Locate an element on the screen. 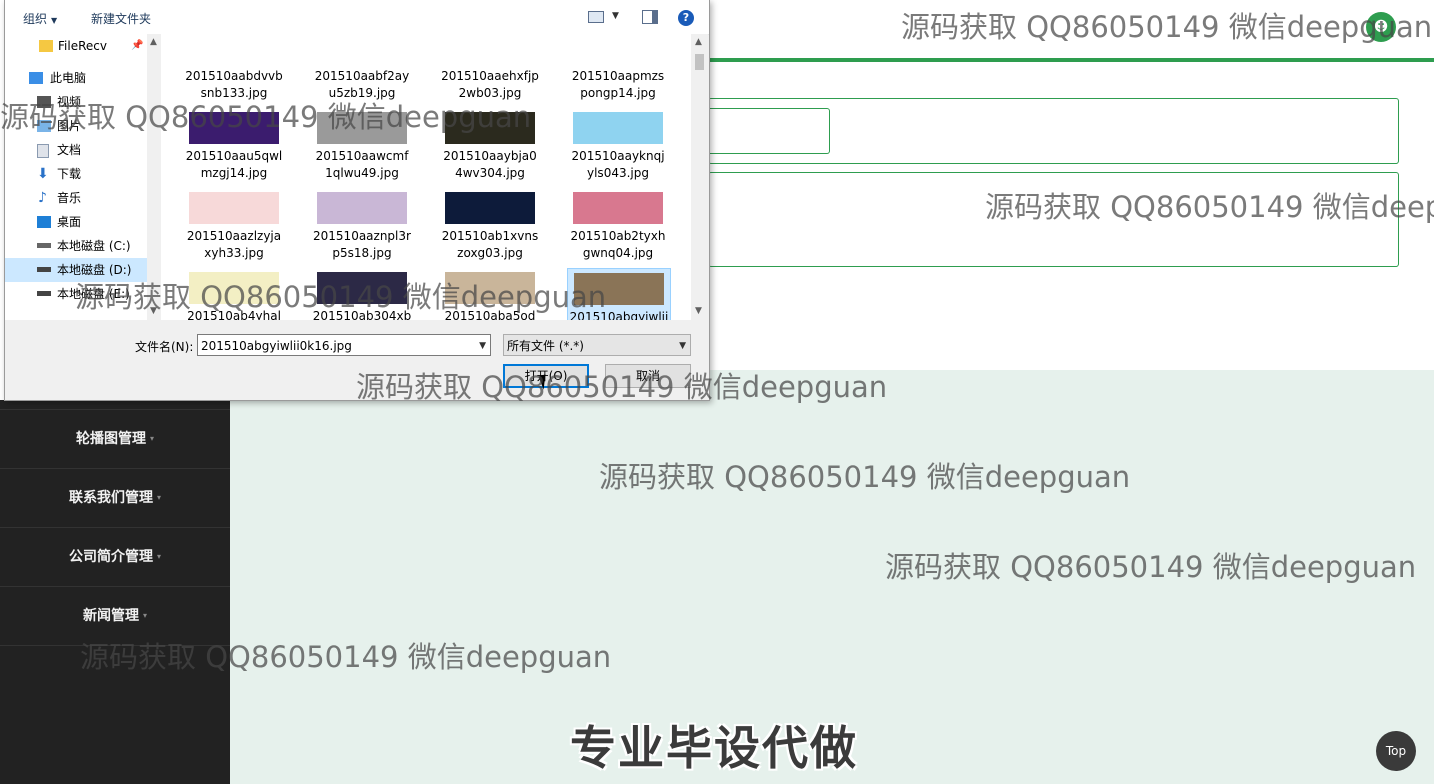 The width and height of the screenshot is (1434, 784). music-icon: ♪ is located at coordinates (42, 198).